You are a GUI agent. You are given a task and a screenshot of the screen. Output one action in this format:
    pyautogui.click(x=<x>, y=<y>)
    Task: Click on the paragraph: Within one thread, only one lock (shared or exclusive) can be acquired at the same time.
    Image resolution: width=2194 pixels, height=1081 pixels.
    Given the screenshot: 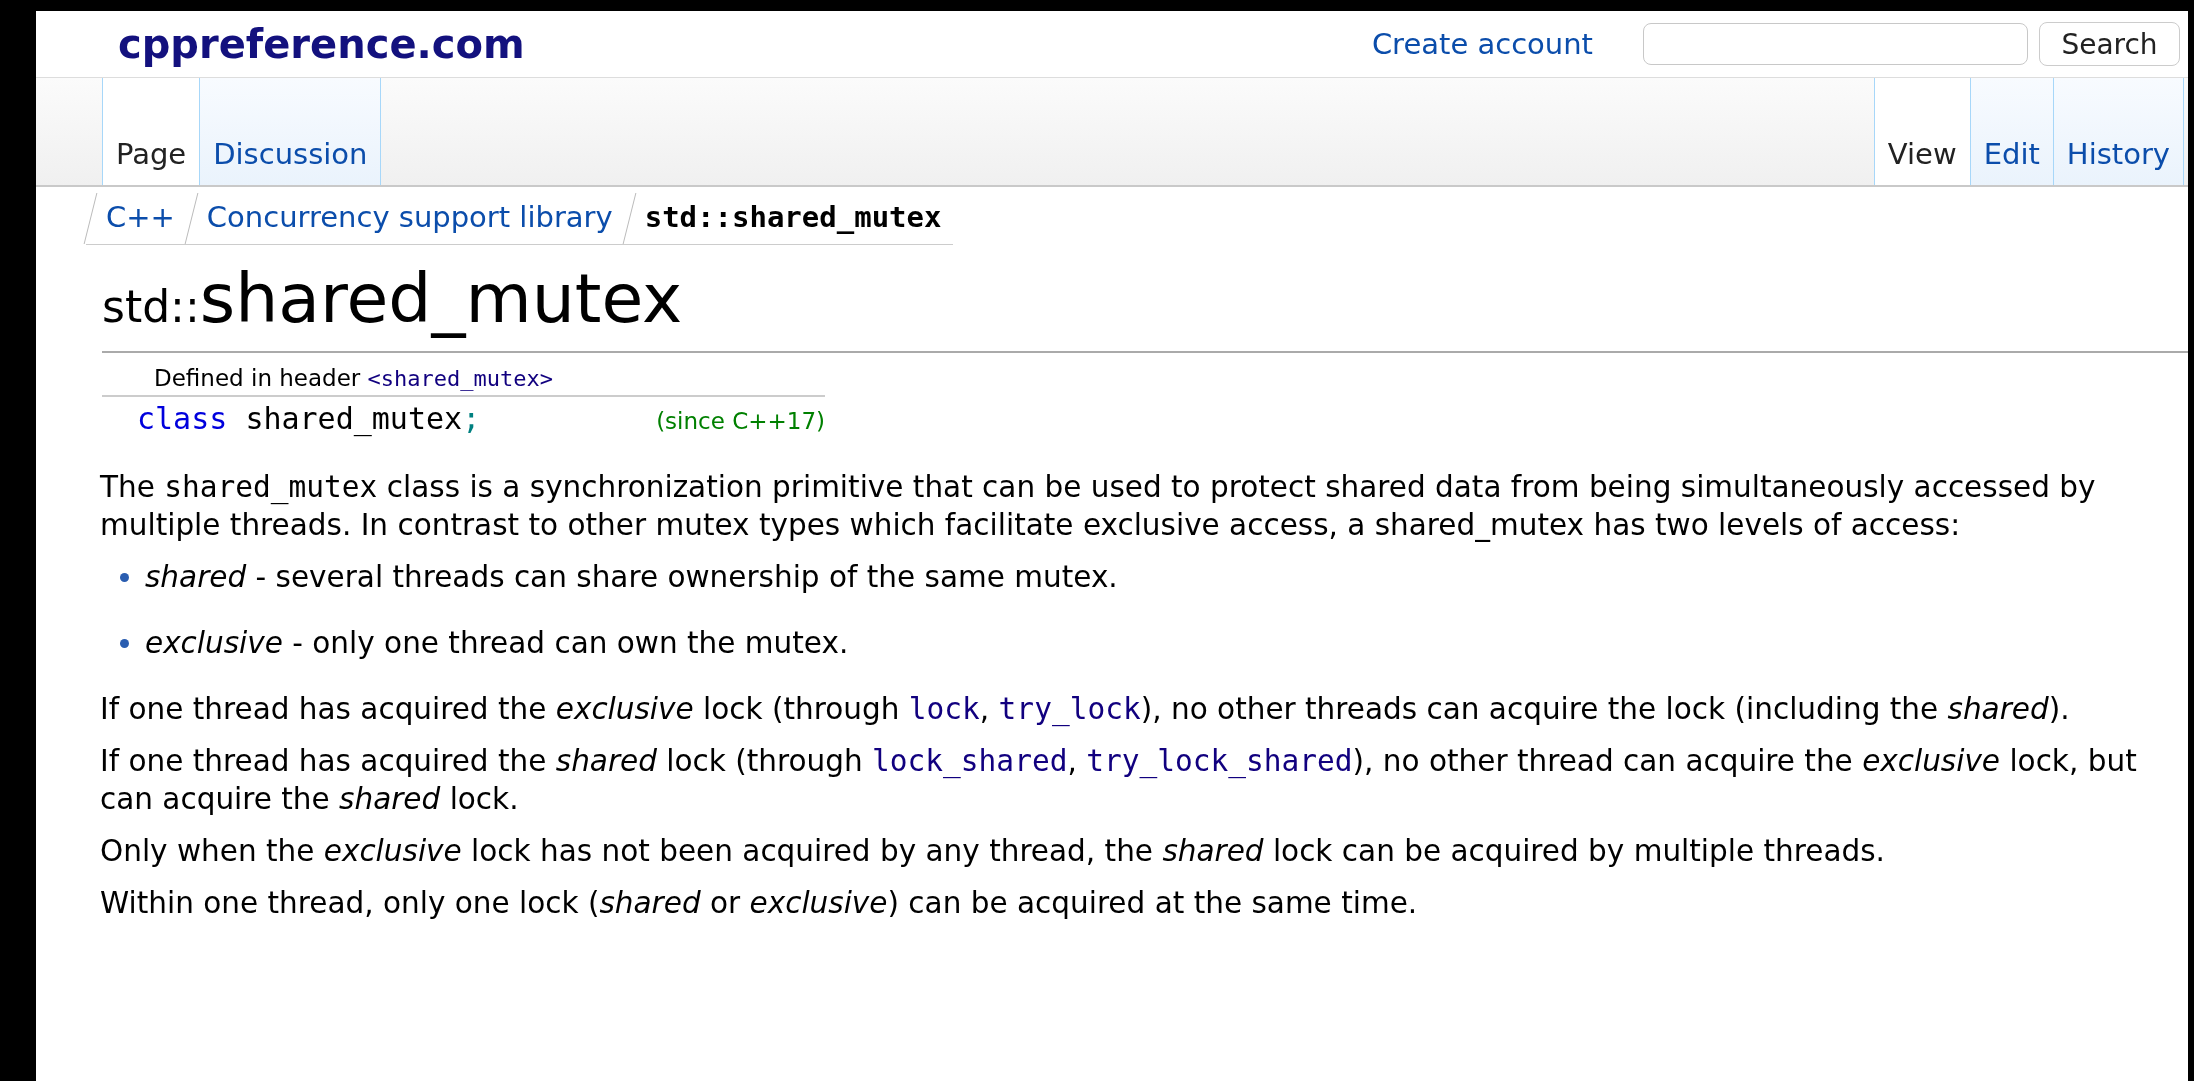 What is the action you would take?
    pyautogui.click(x=759, y=903)
    